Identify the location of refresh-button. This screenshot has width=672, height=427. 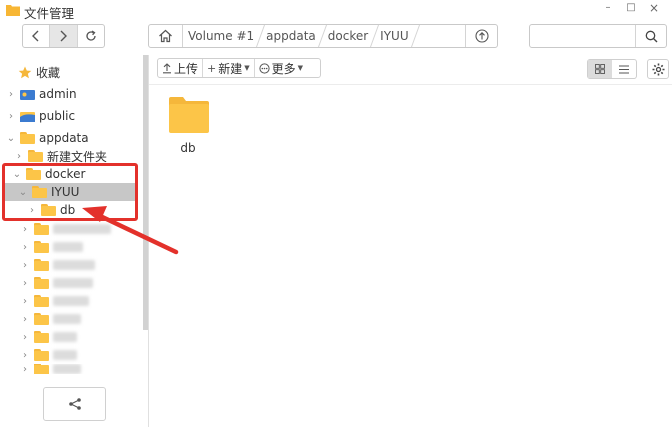
(91, 36).